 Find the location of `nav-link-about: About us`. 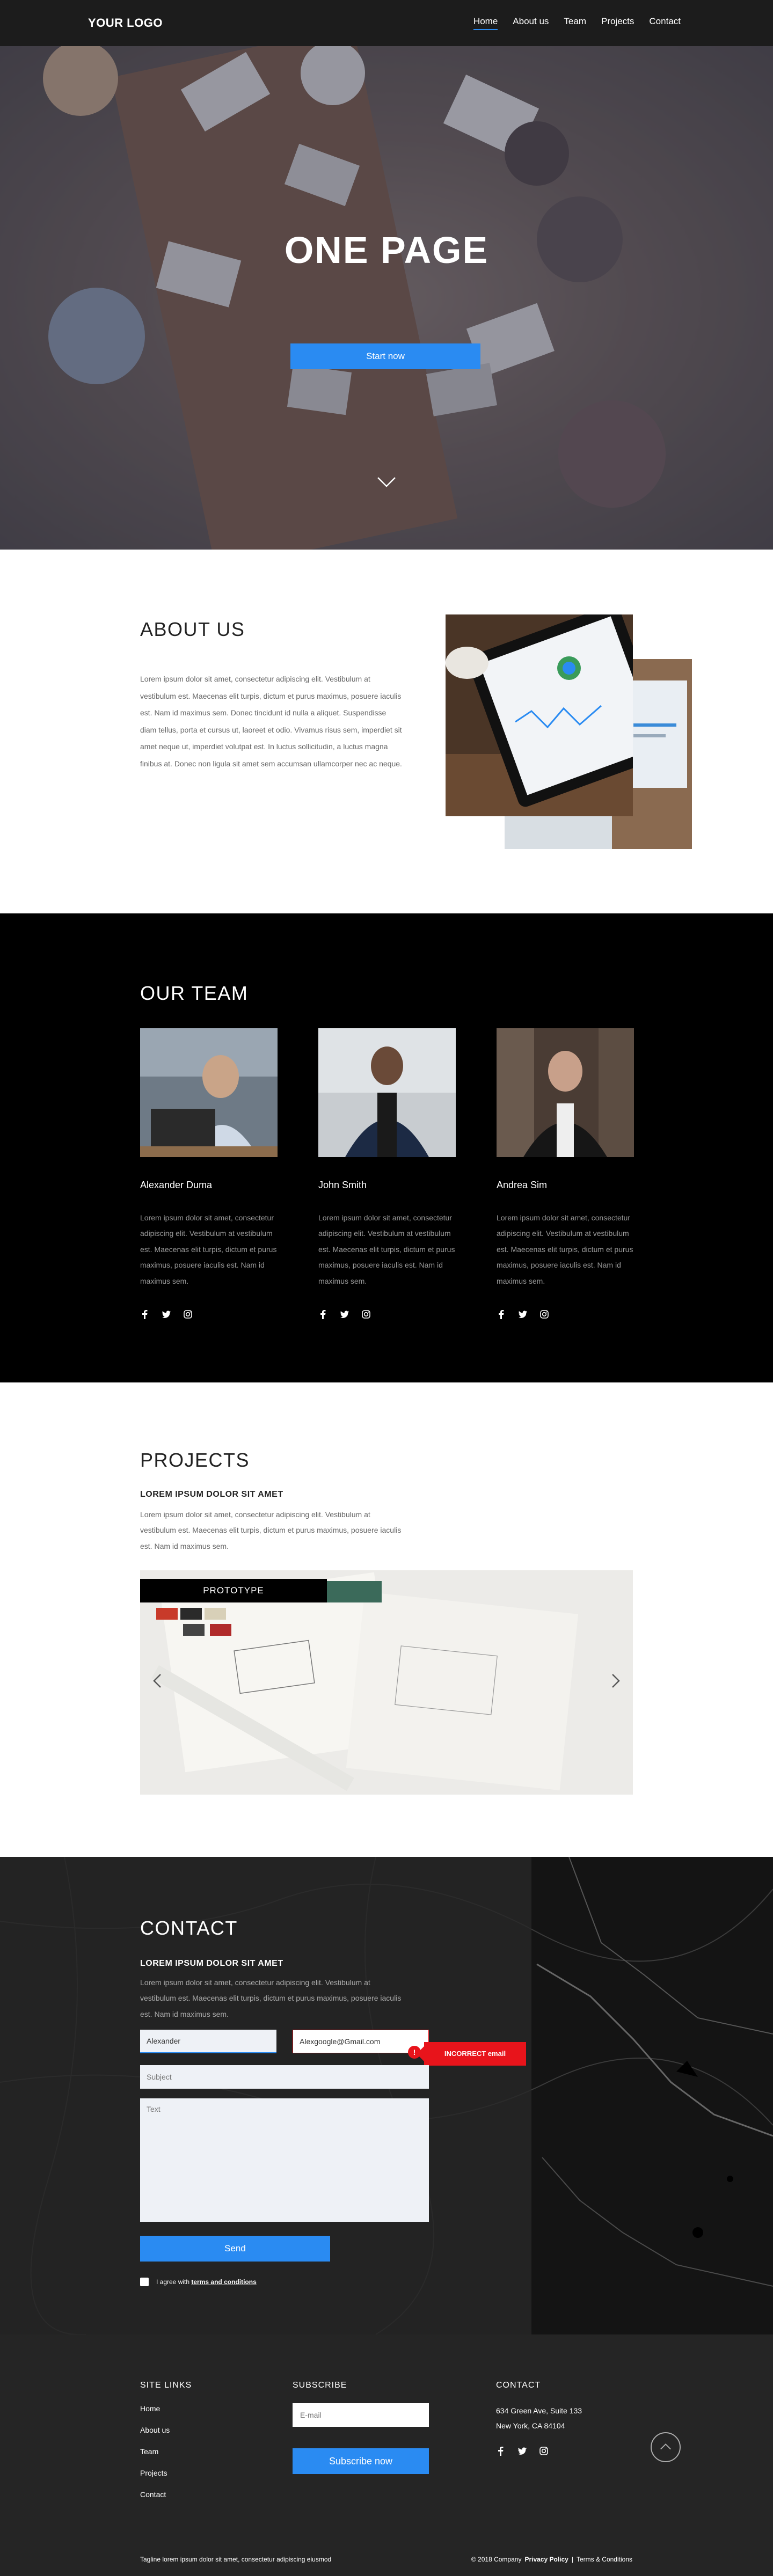

nav-link-about: About us is located at coordinates (531, 23).